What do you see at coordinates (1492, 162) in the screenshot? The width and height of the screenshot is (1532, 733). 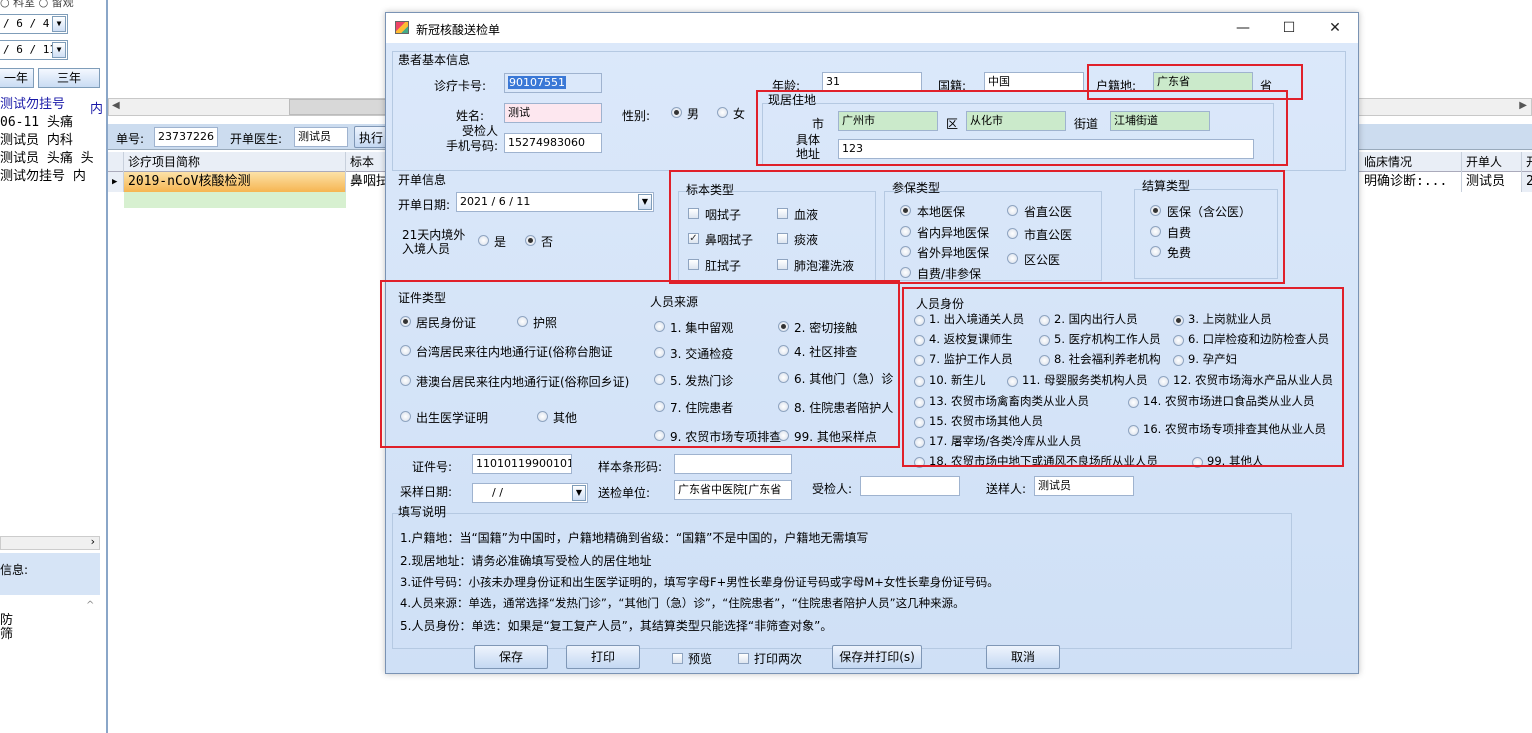 I see `col-header: 开单人` at bounding box center [1492, 162].